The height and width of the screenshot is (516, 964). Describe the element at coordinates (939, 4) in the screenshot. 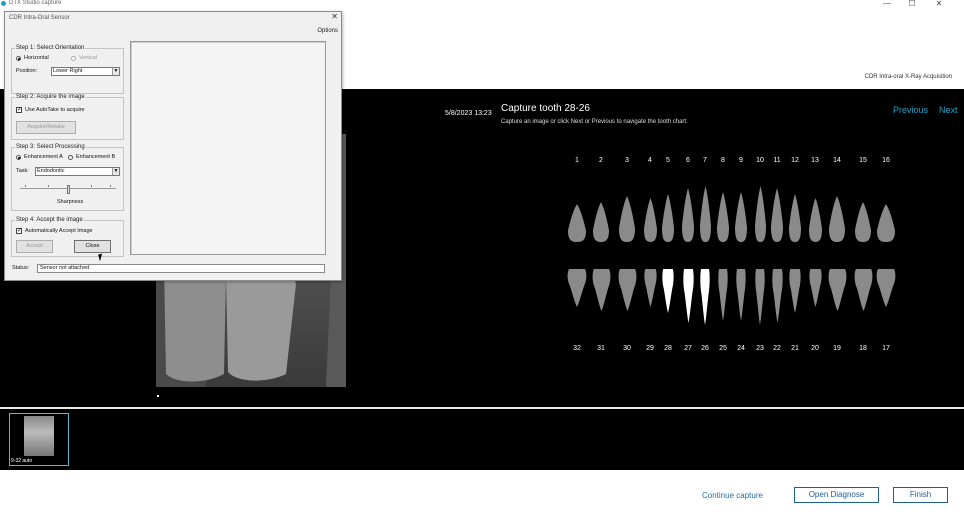

I see `close-window-button: ✕` at that location.